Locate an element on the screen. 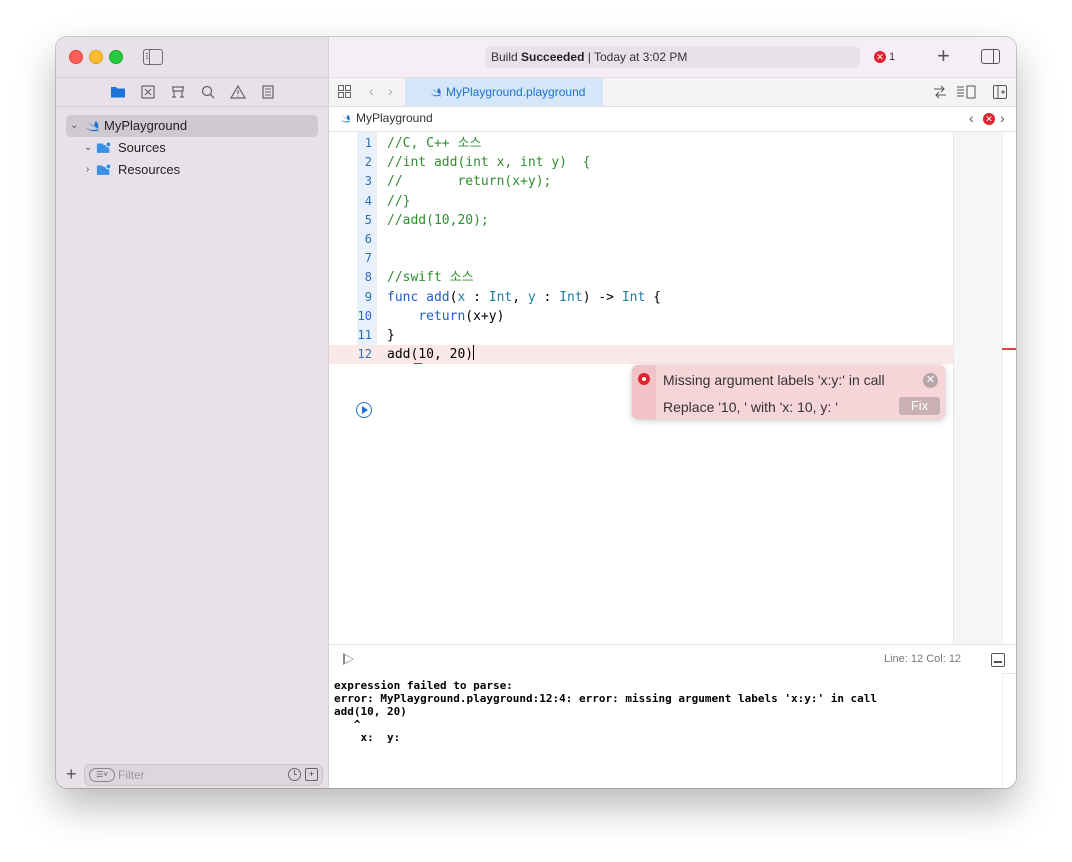 This screenshot has width=1072, height=862. window-toolbar: Build Succeeded | Today at 3:02 PM ✕ 1 + is located at coordinates (672, 57).